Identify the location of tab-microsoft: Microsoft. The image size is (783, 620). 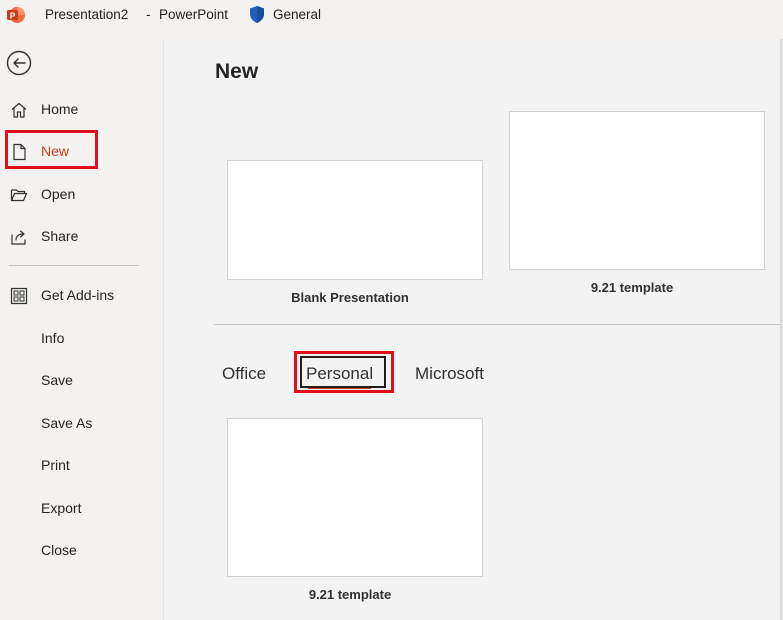
(449, 374).